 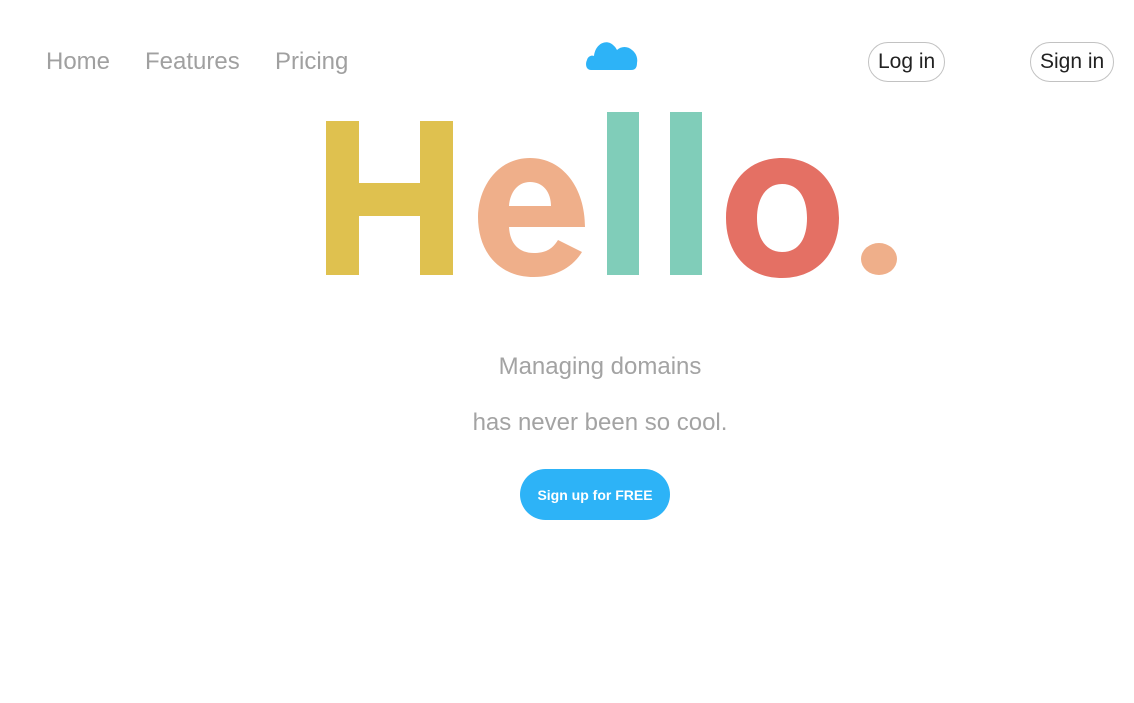 I want to click on nav-home-link: Home, so click(x=78, y=62).